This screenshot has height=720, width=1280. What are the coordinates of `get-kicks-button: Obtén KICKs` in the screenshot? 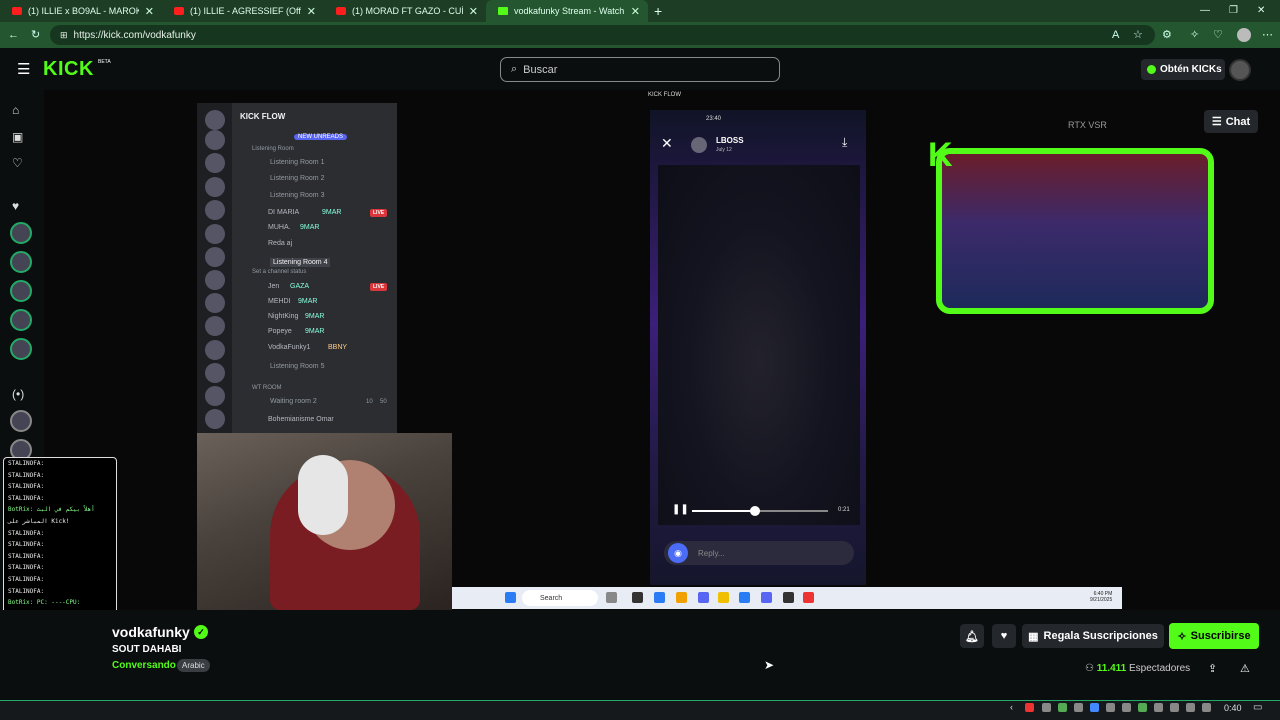 It's located at (1183, 69).